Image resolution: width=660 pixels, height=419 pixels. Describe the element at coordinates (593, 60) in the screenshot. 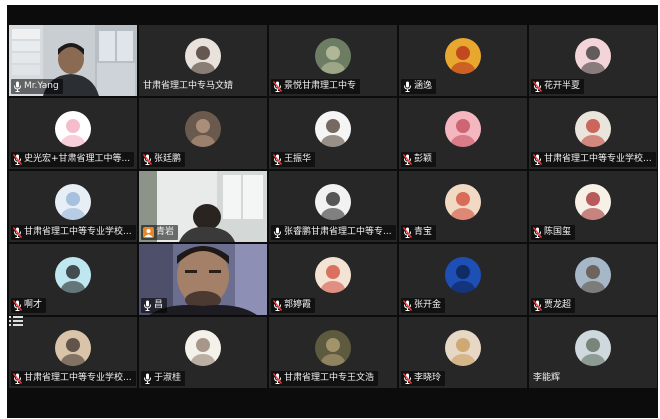

I see `participant-tile: 花开半夏` at that location.